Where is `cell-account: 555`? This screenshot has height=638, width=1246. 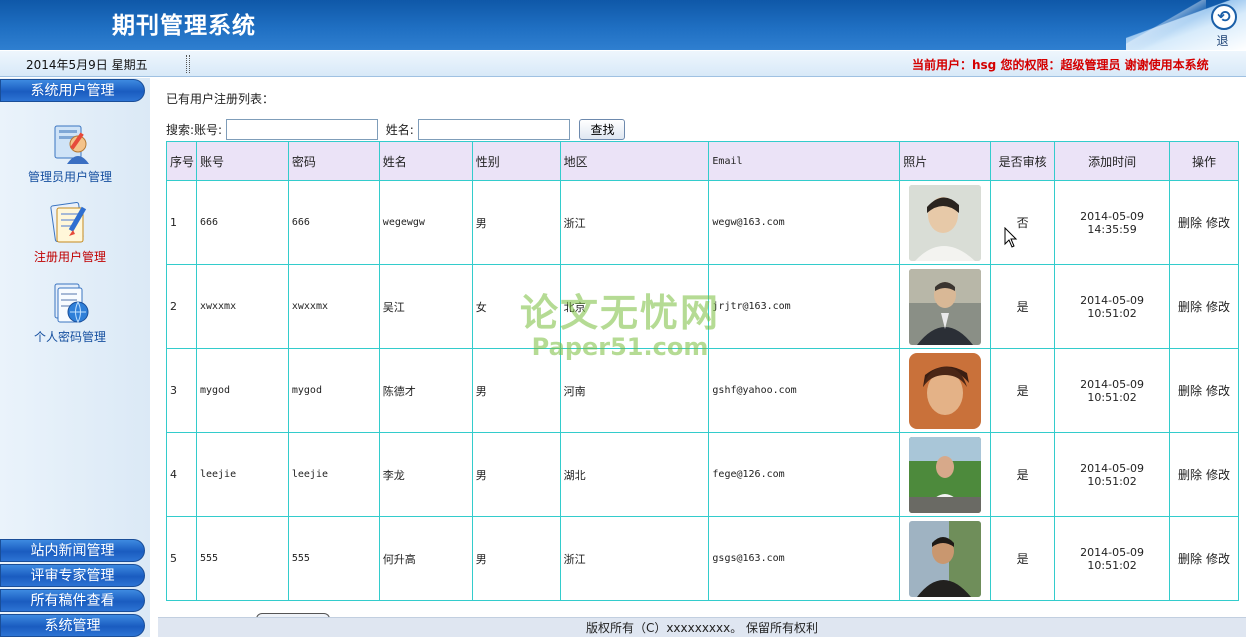
cell-account: 555 is located at coordinates (242, 558).